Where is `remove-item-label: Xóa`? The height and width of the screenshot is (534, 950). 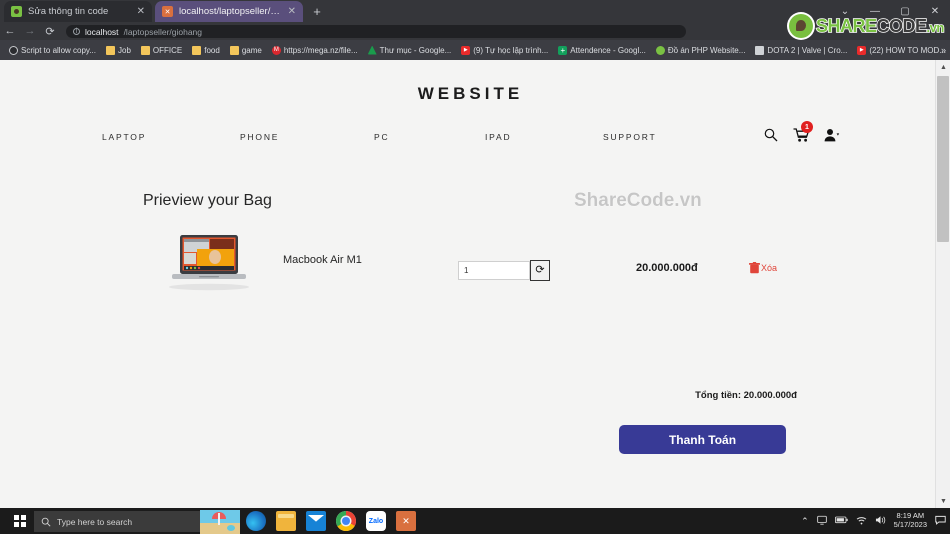 remove-item-label: Xóa is located at coordinates (769, 268).